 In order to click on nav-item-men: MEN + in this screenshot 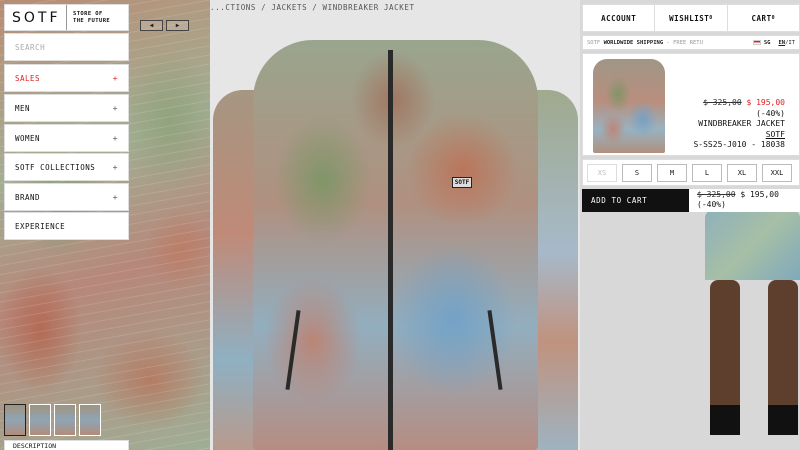, I will do `click(66, 108)`.